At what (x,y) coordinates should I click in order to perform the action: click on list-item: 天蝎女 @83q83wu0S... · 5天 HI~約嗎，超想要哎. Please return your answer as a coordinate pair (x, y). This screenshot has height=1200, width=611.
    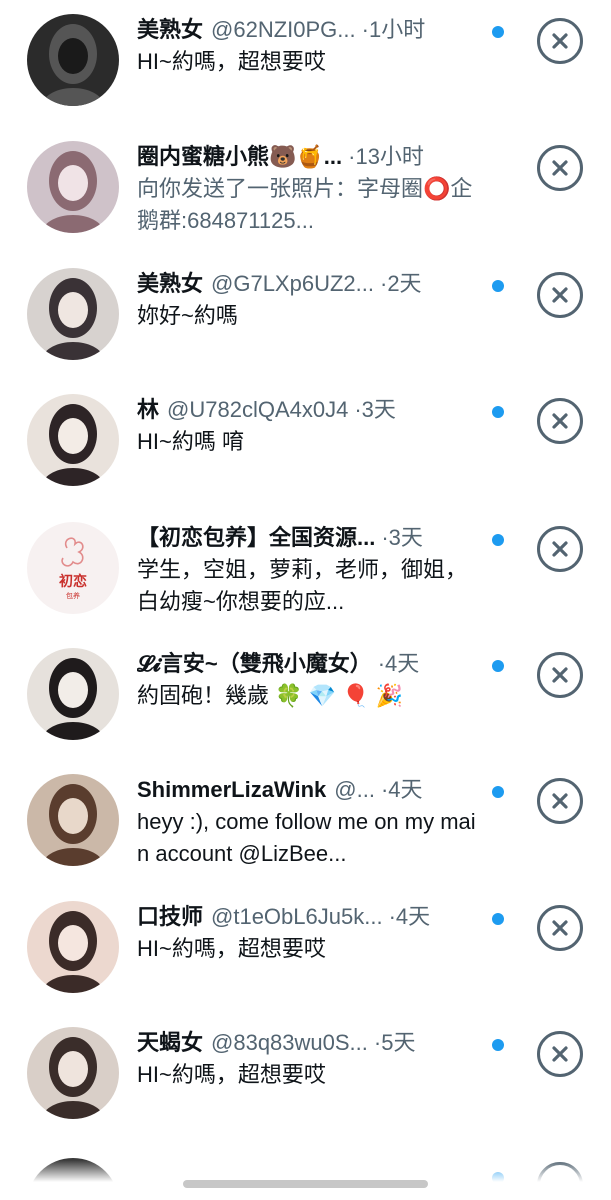
    Looking at the image, I should click on (305, 1084).